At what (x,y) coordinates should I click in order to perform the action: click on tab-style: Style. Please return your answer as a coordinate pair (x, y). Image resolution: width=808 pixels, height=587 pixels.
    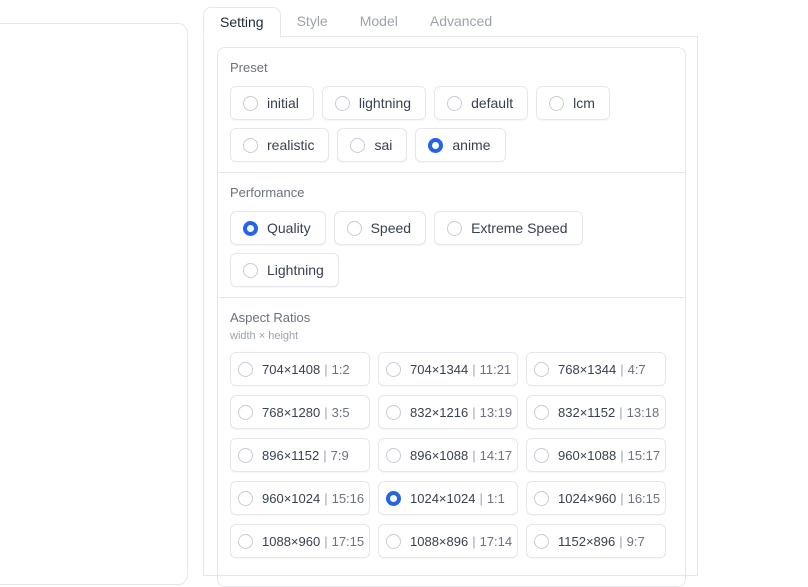
    Looking at the image, I should click on (312, 21).